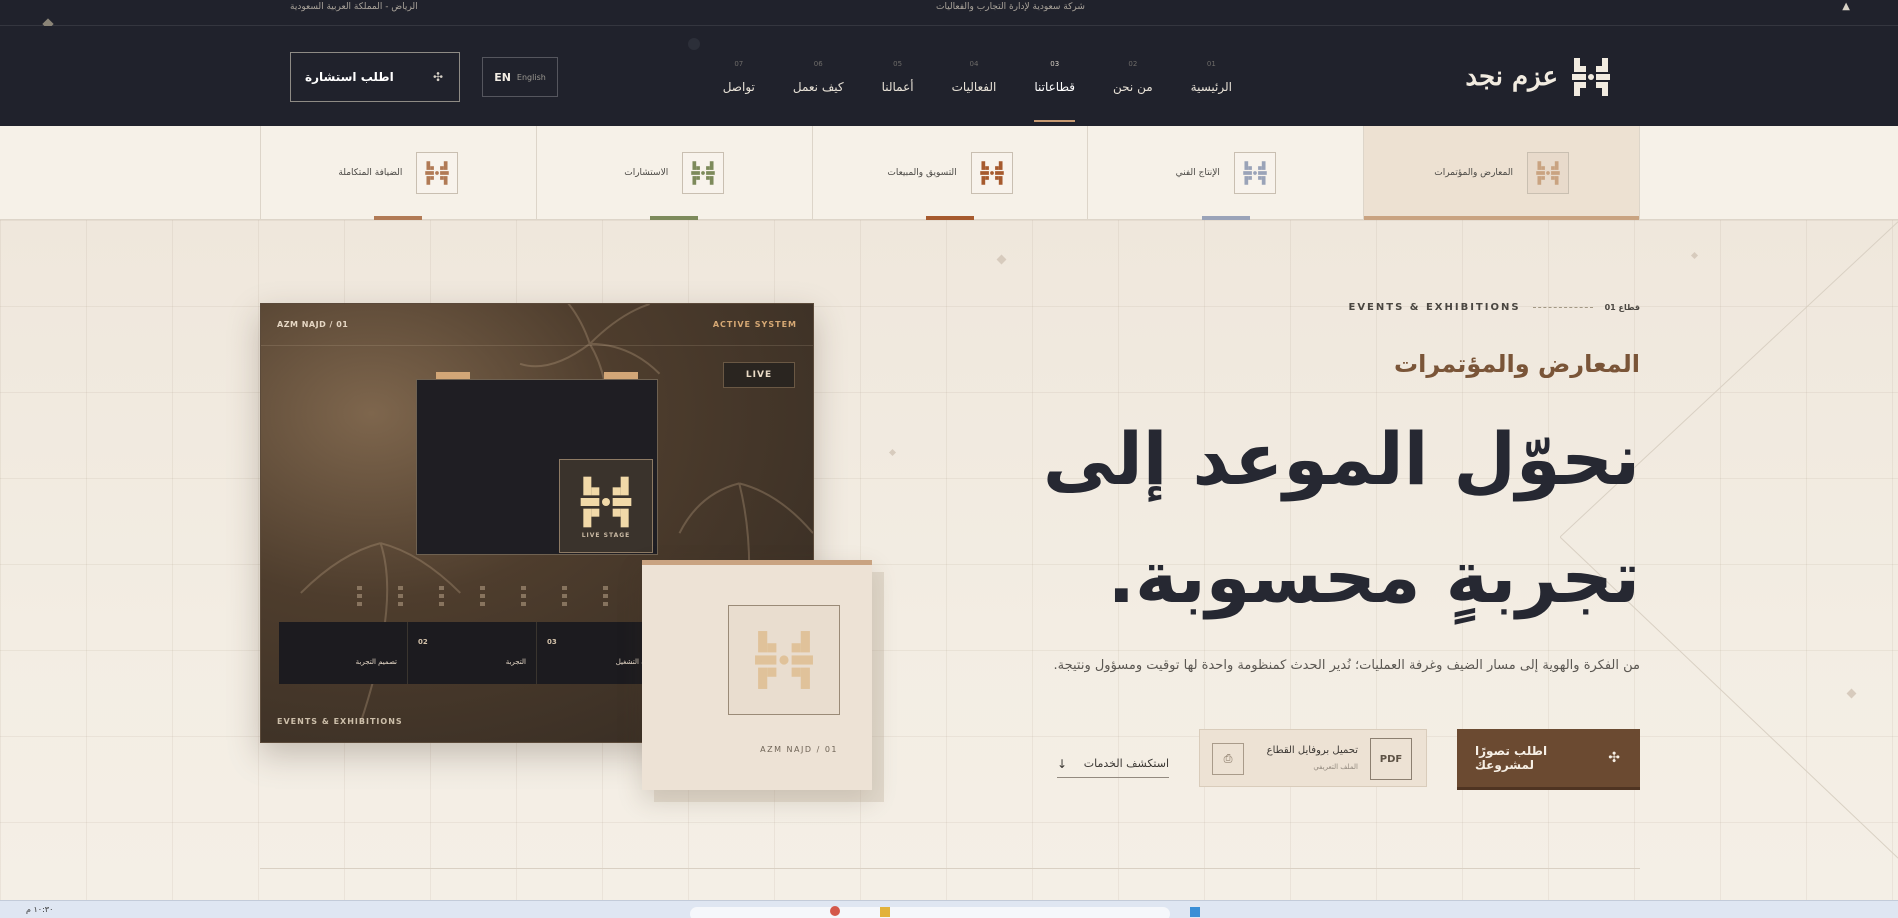 The width and height of the screenshot is (1898, 918). What do you see at coordinates (1055, 87) in the screenshot?
I see `nav-label: قطاعاتنا` at bounding box center [1055, 87].